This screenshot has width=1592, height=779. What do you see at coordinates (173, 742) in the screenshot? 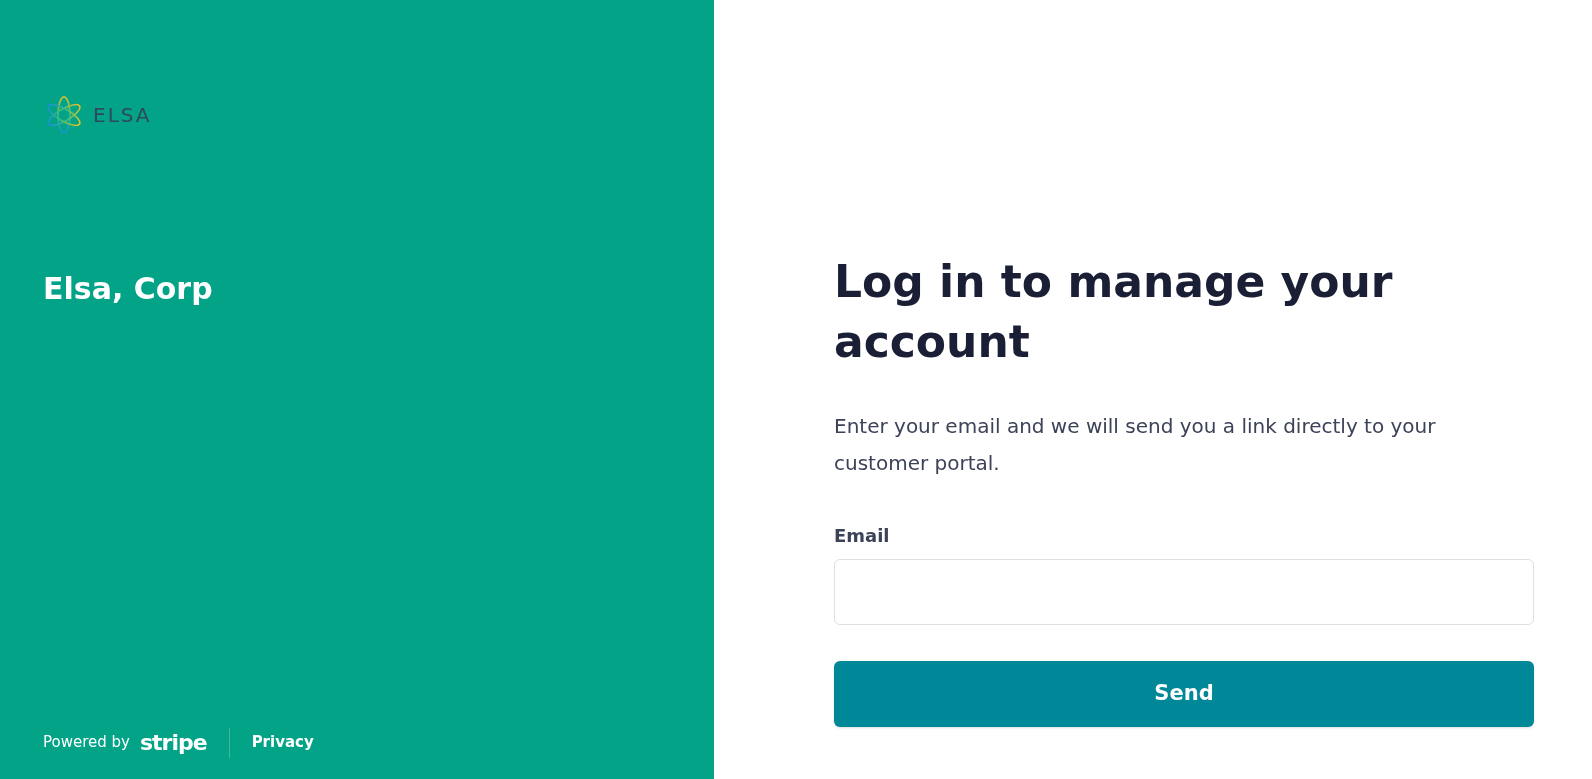
I see `stripe-logo-link: stripe` at bounding box center [173, 742].